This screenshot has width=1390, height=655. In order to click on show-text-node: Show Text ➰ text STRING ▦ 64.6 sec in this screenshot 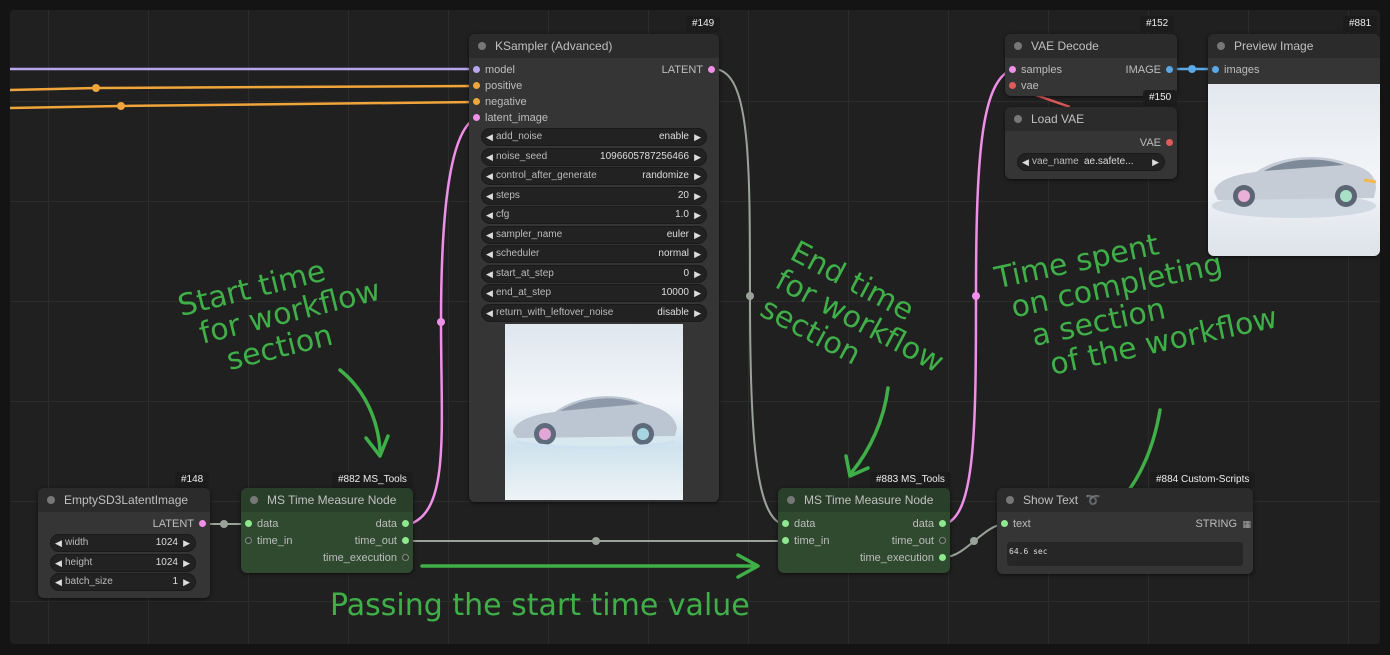, I will do `click(1125, 531)`.